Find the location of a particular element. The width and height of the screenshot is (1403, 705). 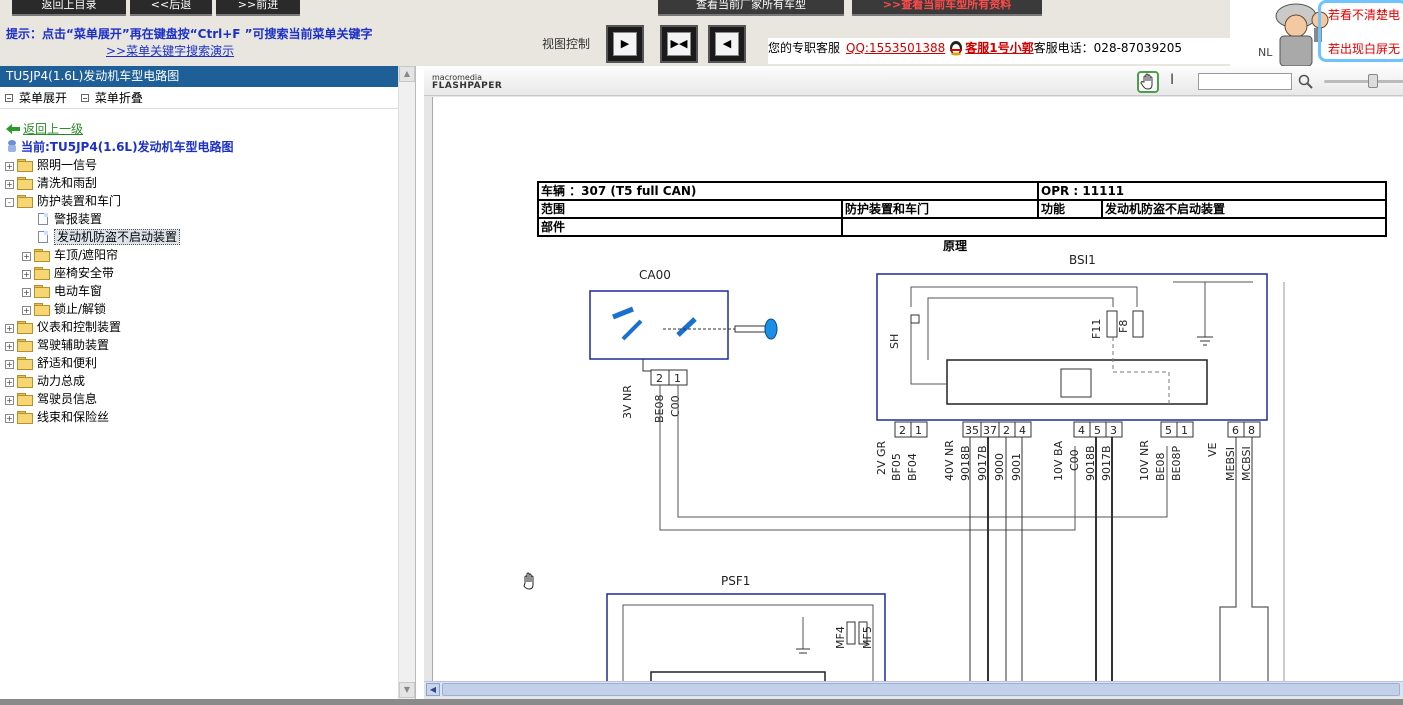

tree-item: + 电动车窗 is located at coordinates (199, 291).